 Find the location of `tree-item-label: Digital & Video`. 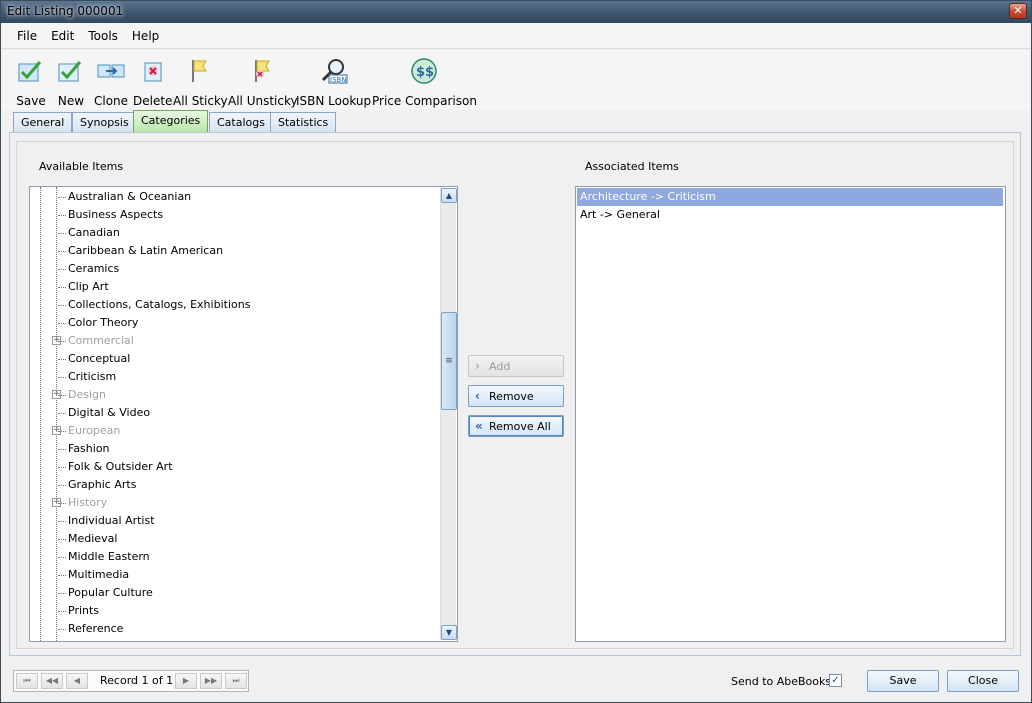

tree-item-label: Digital & Video is located at coordinates (109, 412).